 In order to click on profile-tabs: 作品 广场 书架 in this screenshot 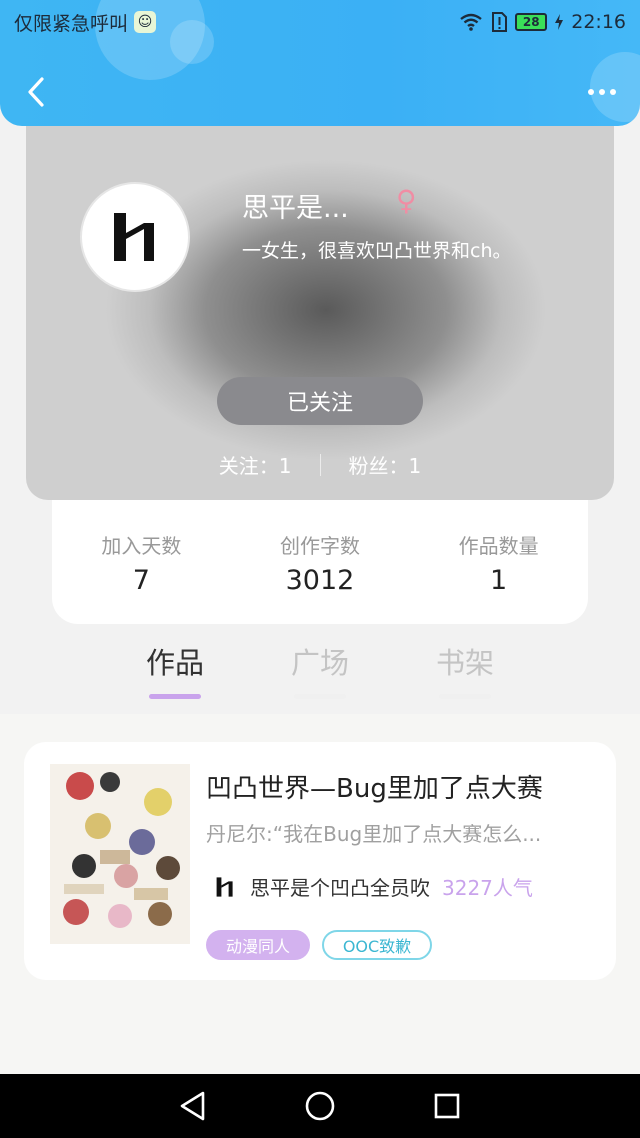, I will do `click(320, 677)`.